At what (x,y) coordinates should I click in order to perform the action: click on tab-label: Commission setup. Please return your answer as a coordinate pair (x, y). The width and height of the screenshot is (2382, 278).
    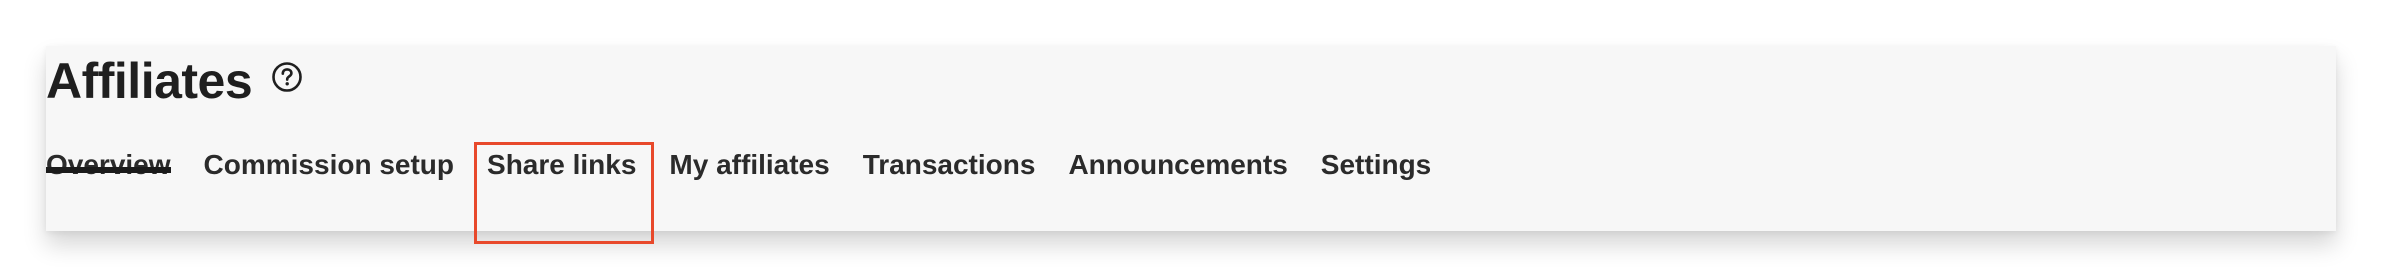
    Looking at the image, I should click on (329, 164).